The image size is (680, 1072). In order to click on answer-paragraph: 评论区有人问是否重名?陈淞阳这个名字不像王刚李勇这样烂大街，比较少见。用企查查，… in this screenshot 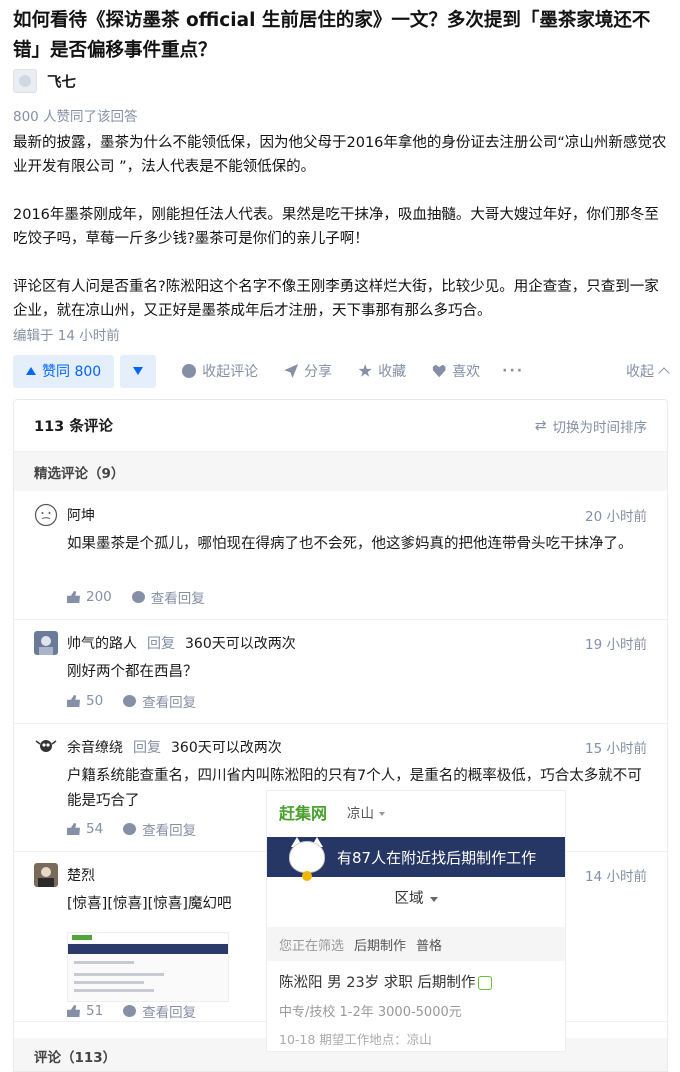, I will do `click(336, 299)`.